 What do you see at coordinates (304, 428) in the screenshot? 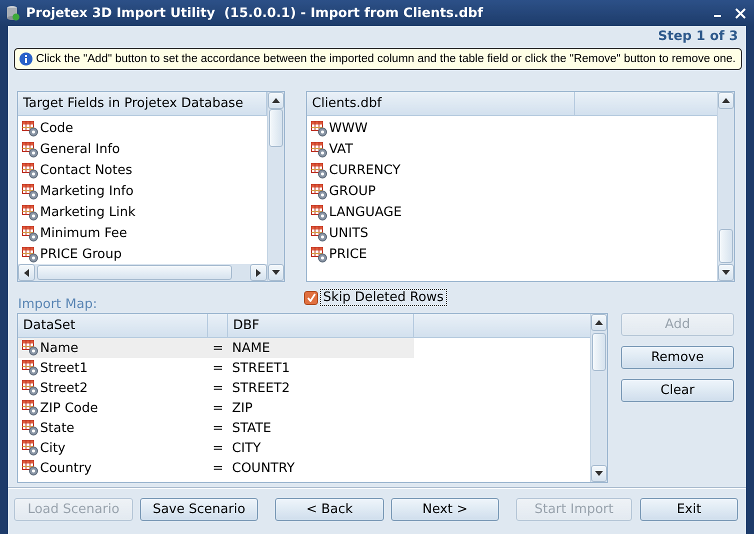
I see `table-row: State = STATE` at bounding box center [304, 428].